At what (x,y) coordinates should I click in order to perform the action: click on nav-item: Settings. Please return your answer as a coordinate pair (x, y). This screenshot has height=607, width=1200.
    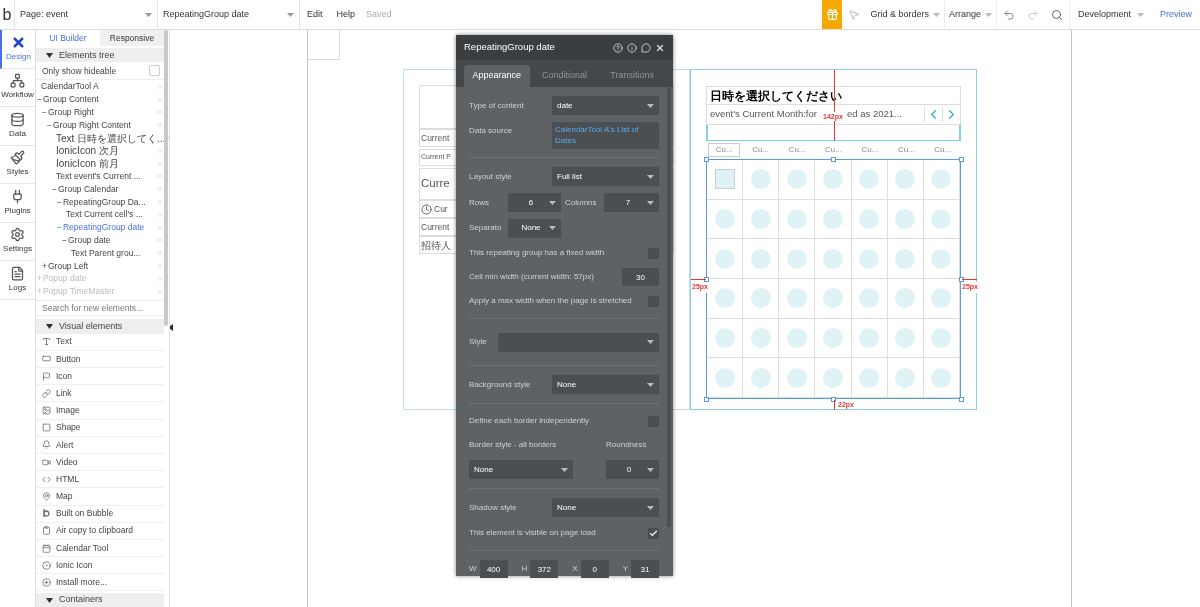
    Looking at the image, I should click on (17, 241).